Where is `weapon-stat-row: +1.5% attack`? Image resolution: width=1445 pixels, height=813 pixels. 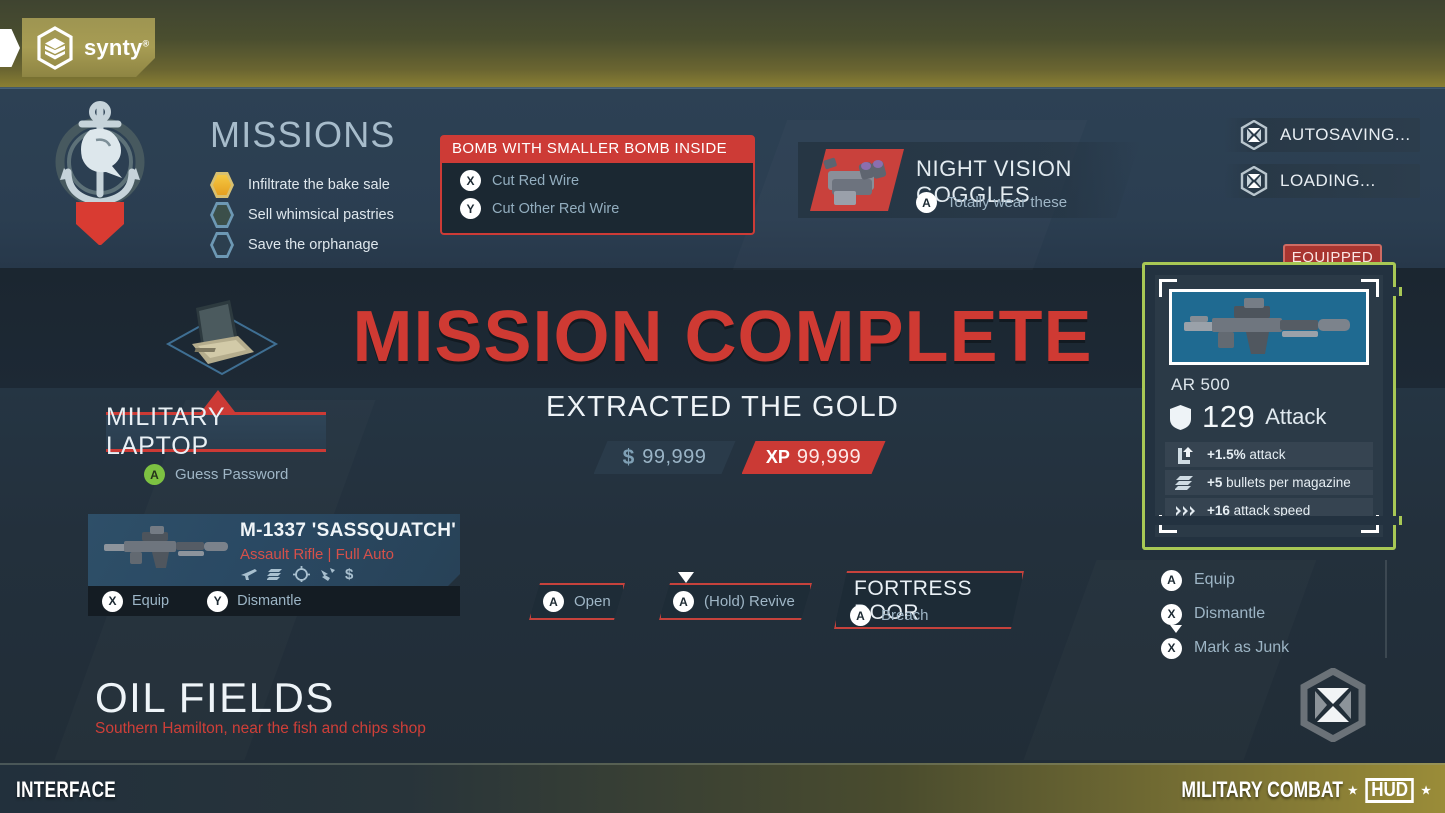 weapon-stat-row: +1.5% attack is located at coordinates (1269, 454).